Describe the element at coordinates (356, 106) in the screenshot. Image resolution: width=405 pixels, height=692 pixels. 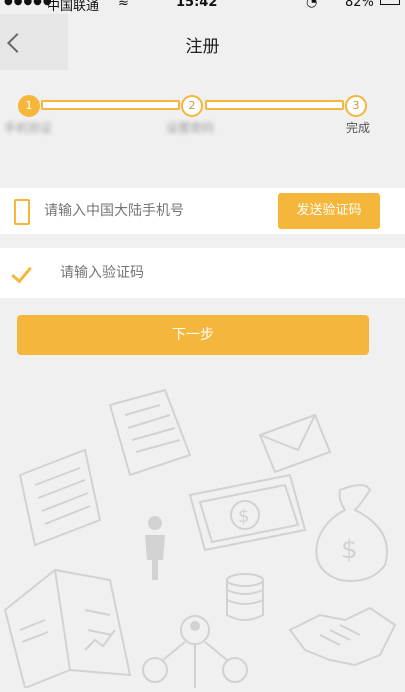
I see `step-3-circle: 3` at that location.